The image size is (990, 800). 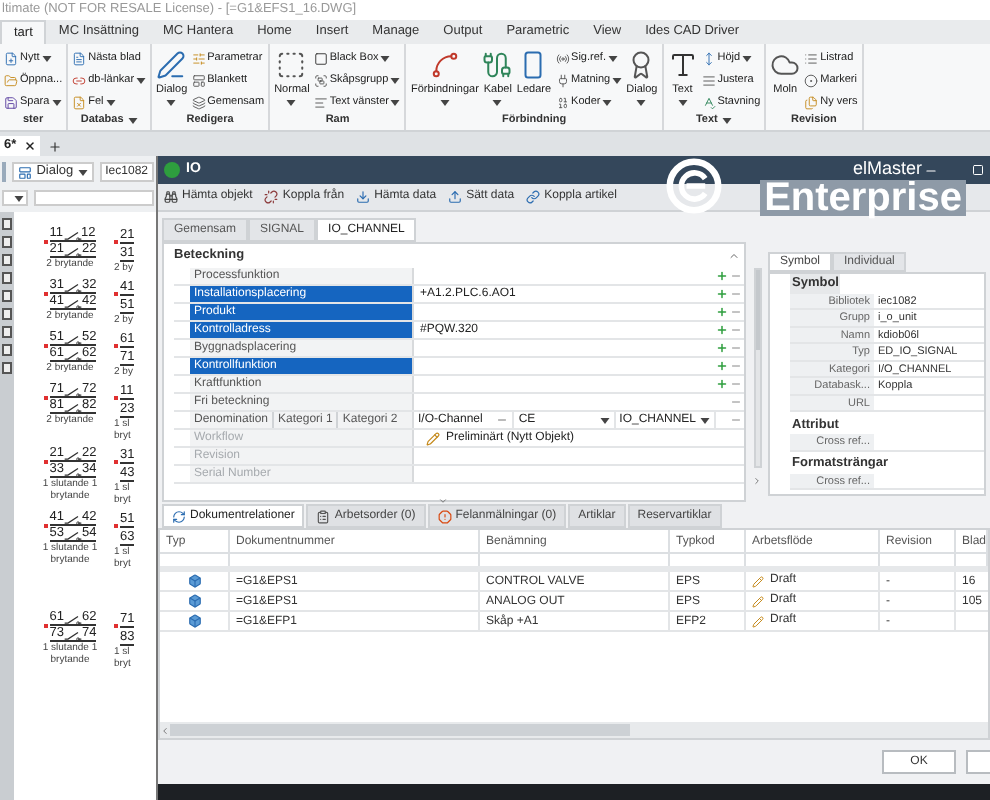 I want to click on maximize-icon, so click(x=978, y=170).